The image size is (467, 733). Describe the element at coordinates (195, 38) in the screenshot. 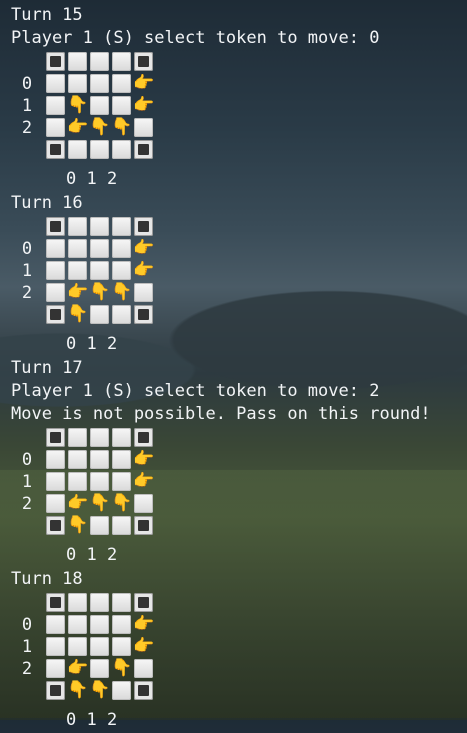

I see `console-message: Player 1 (S) select token to move: 0` at that location.